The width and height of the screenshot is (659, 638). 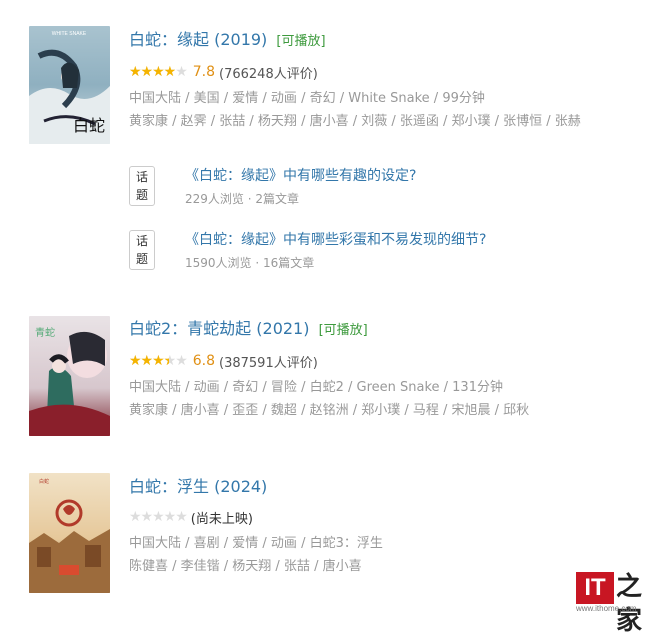 I want to click on rating-score: 6.8, so click(x=204, y=361).